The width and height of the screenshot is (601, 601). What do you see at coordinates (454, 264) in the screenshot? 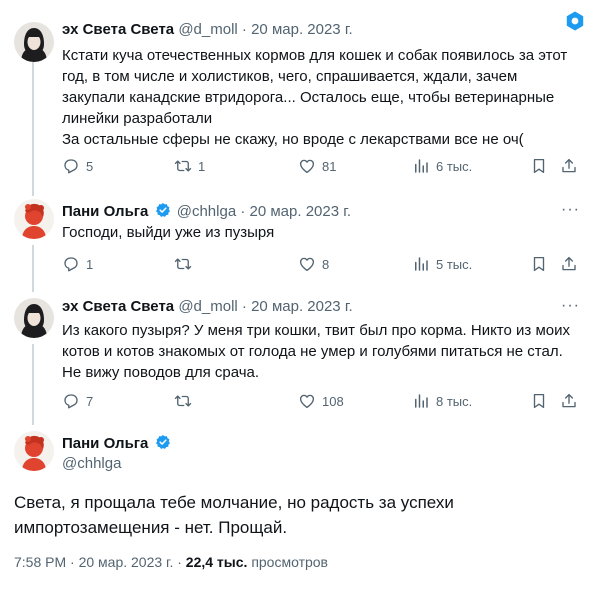
I see `views-count: 5 тыс.` at bounding box center [454, 264].